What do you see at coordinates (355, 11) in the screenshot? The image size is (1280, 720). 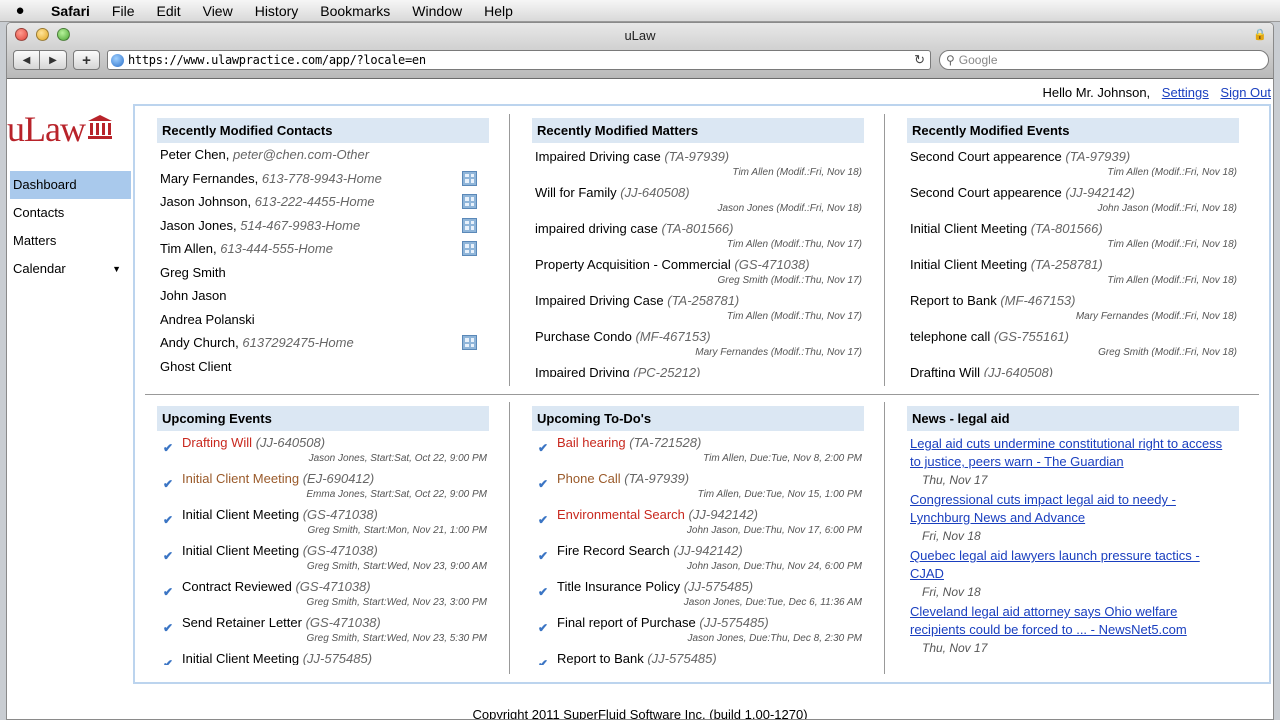 I see `menu-bookmarks: Bookmarks` at bounding box center [355, 11].